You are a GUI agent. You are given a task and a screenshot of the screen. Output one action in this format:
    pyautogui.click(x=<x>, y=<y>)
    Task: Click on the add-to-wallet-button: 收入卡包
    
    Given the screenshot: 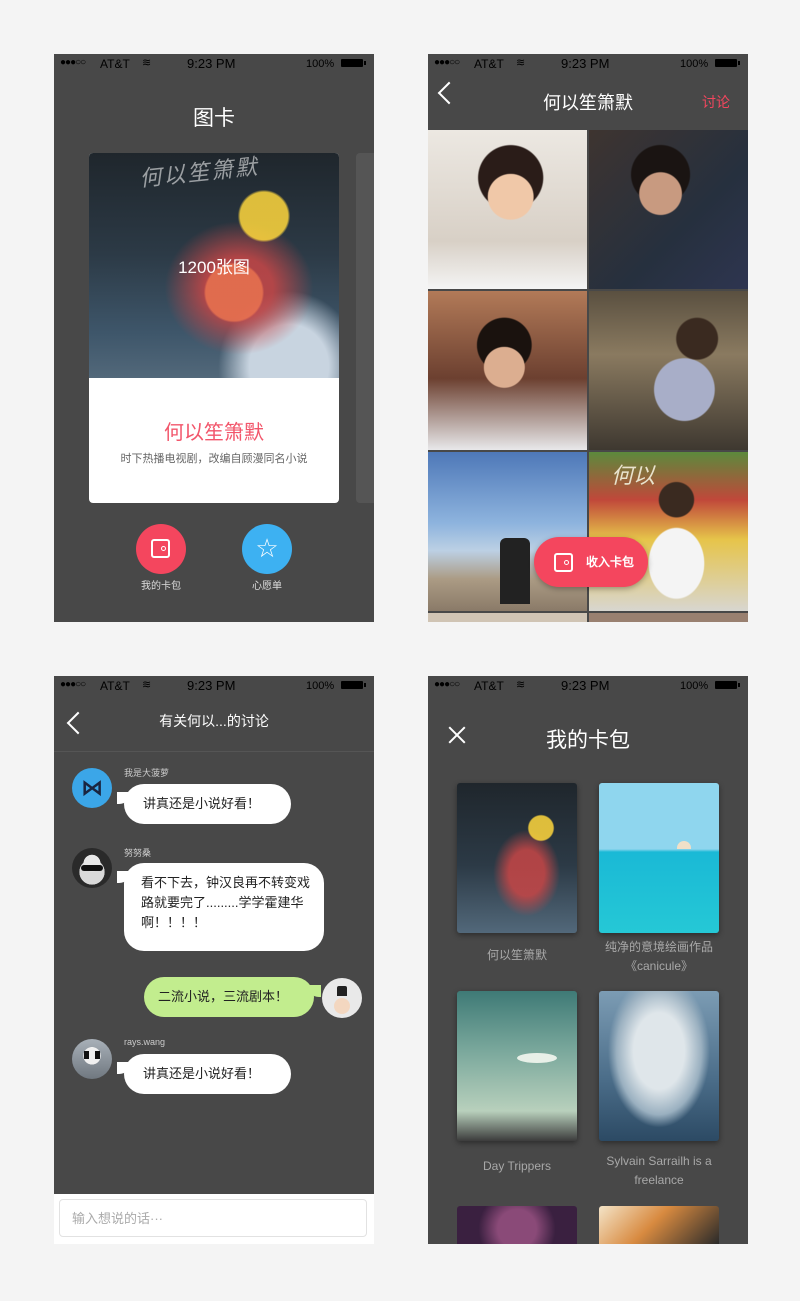 What is the action you would take?
    pyautogui.click(x=591, y=562)
    